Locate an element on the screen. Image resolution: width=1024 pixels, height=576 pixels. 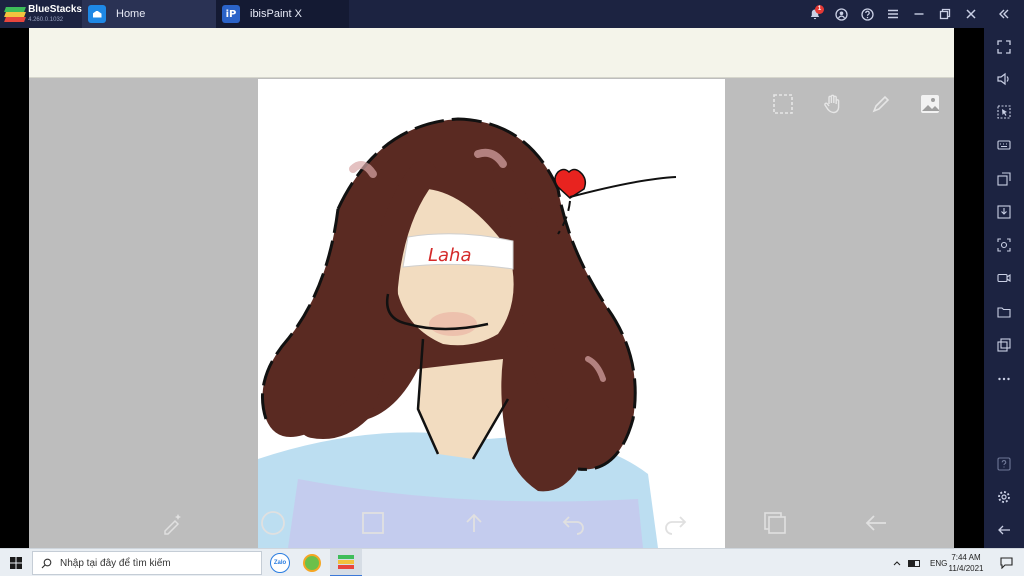
brush-tool-button is located at coordinates (881, 104).